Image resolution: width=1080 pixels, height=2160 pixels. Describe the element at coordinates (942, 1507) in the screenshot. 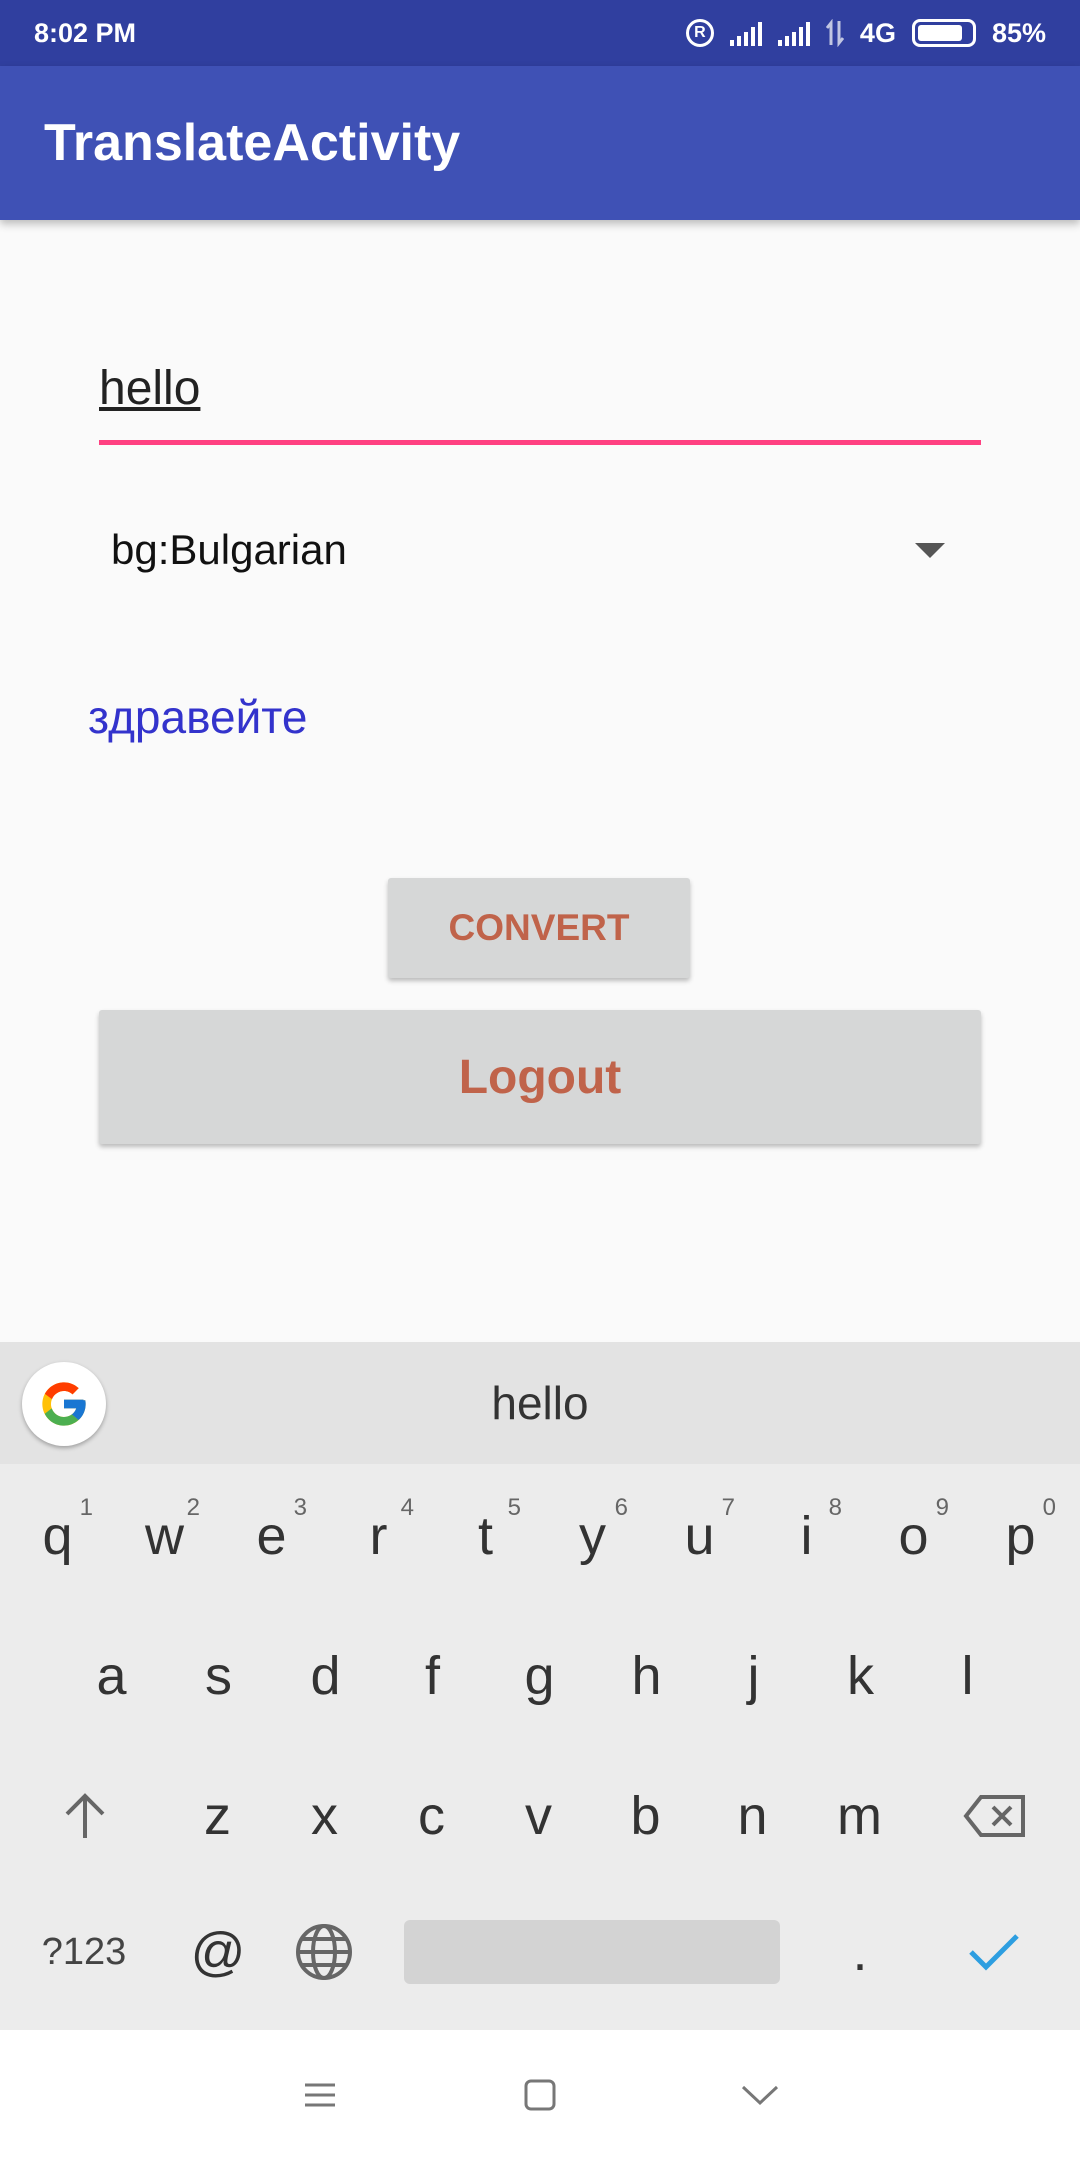

I see `key-hint: 9` at that location.